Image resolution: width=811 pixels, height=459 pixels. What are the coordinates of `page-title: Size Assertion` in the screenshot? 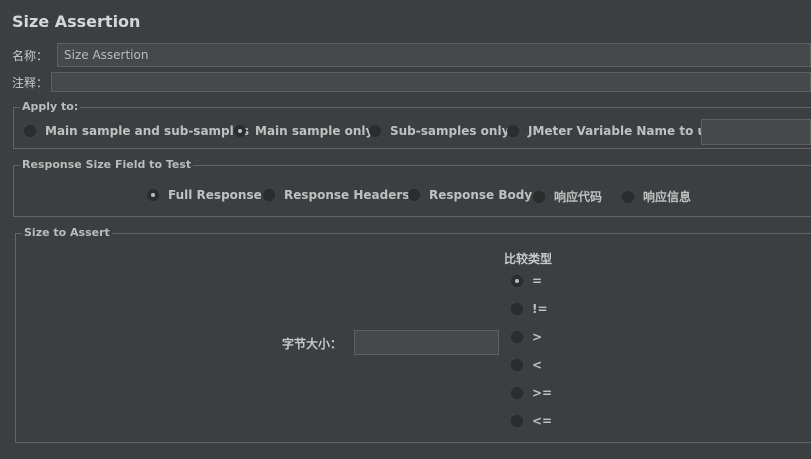 It's located at (76, 21).